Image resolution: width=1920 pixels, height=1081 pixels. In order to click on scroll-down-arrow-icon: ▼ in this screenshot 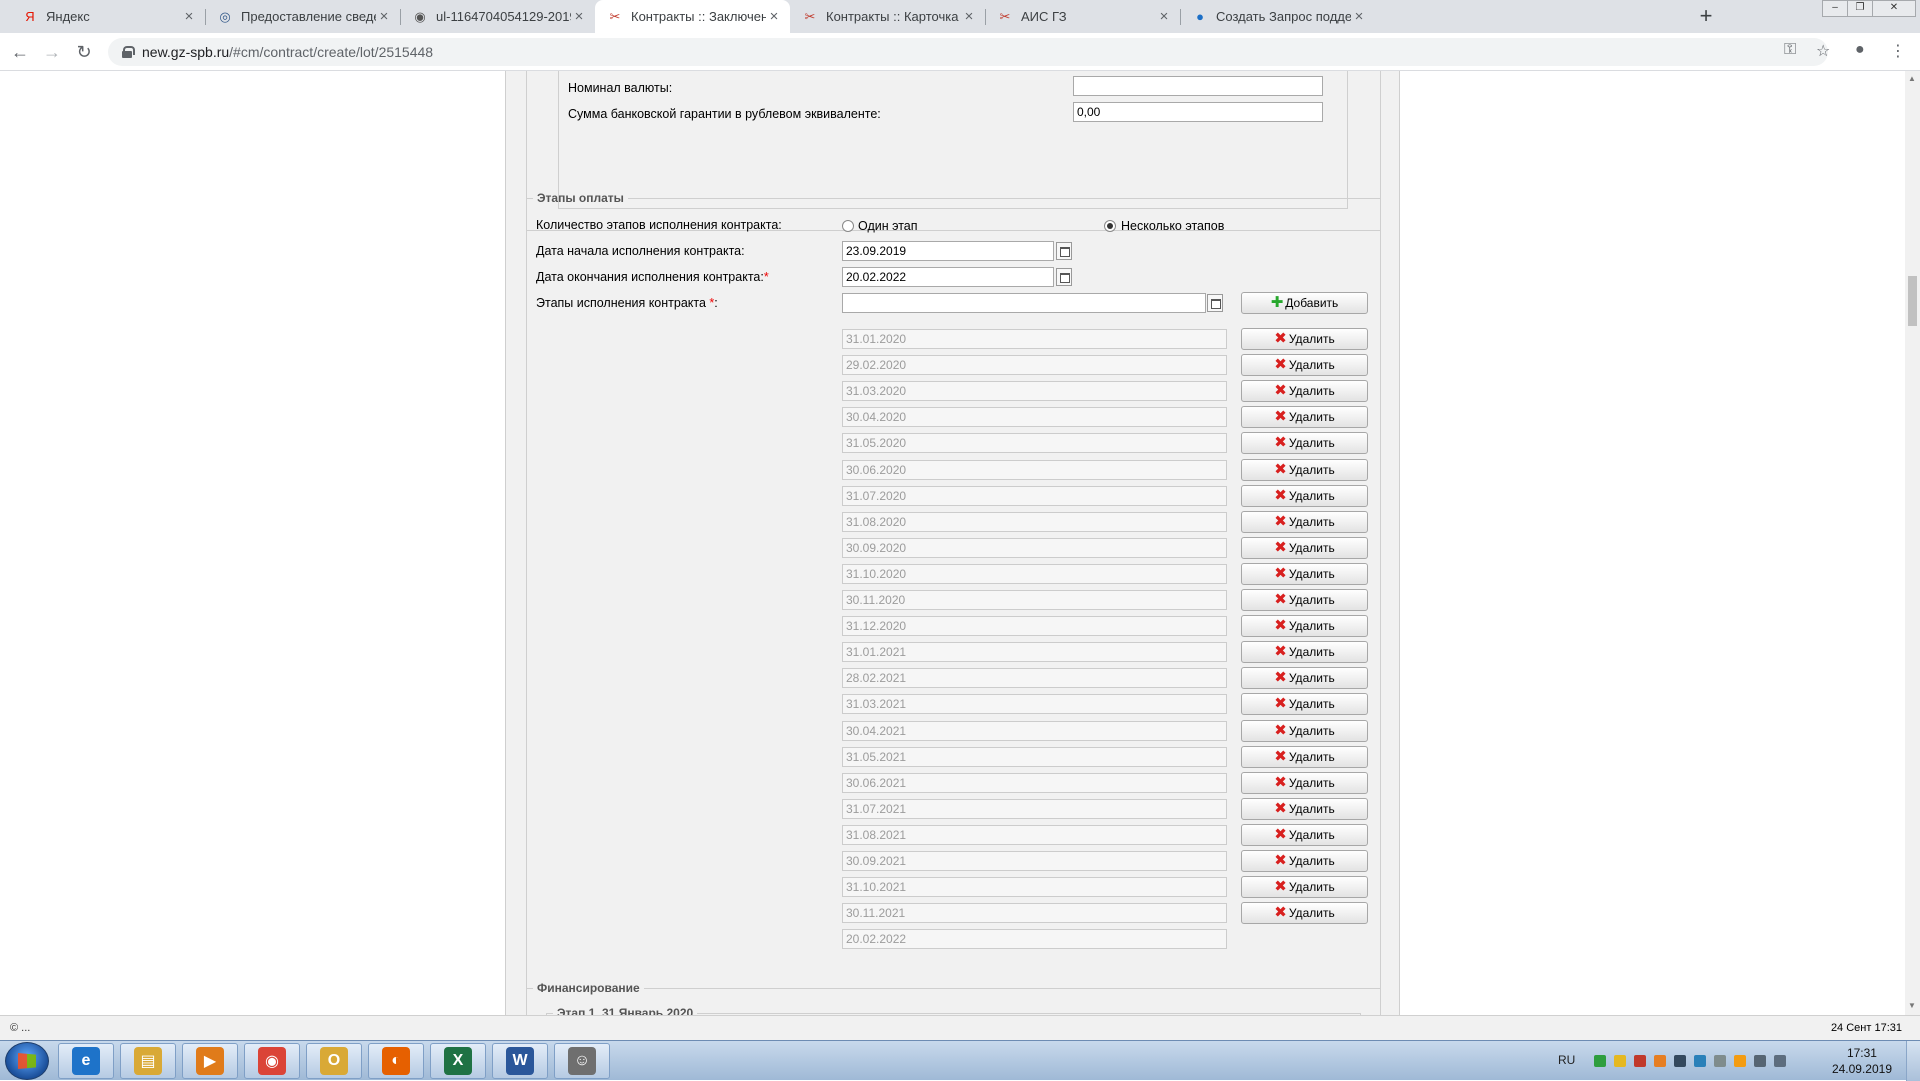, I will do `click(1912, 1005)`.